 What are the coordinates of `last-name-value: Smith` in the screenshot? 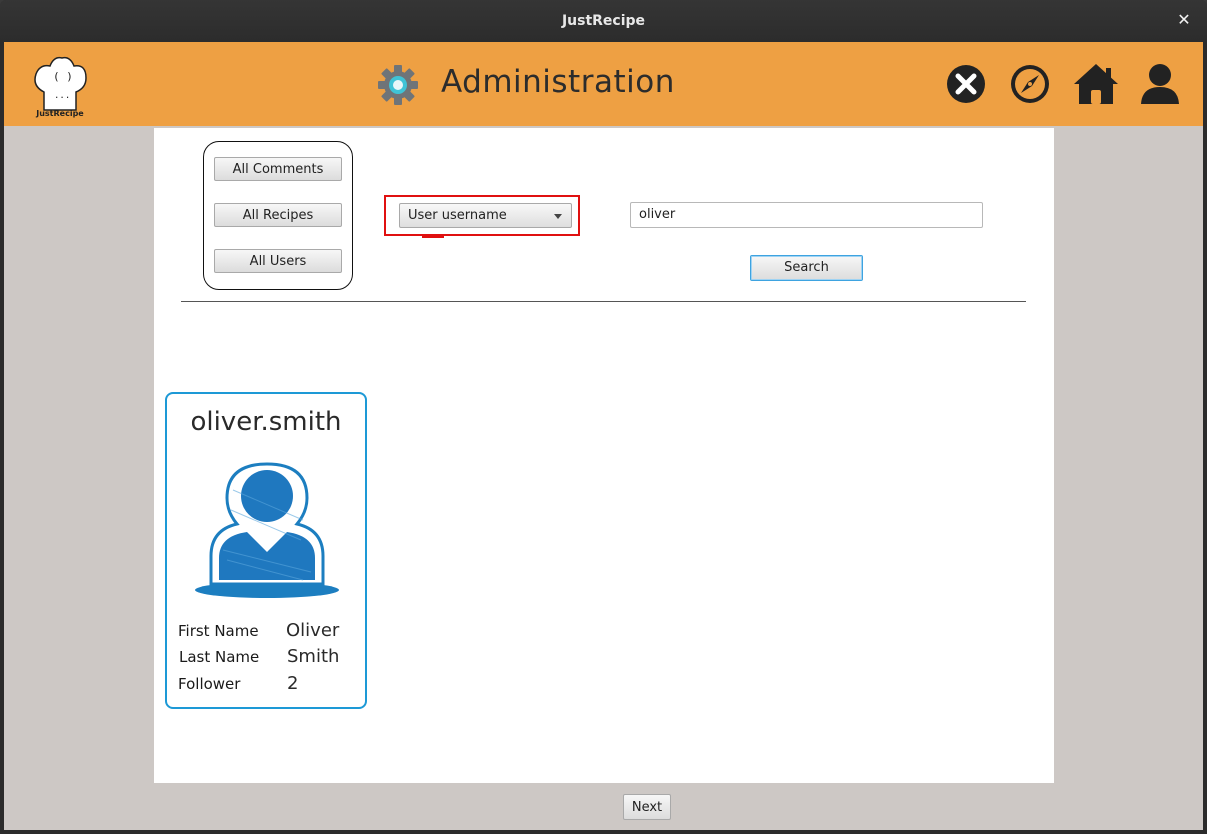 It's located at (313, 656).